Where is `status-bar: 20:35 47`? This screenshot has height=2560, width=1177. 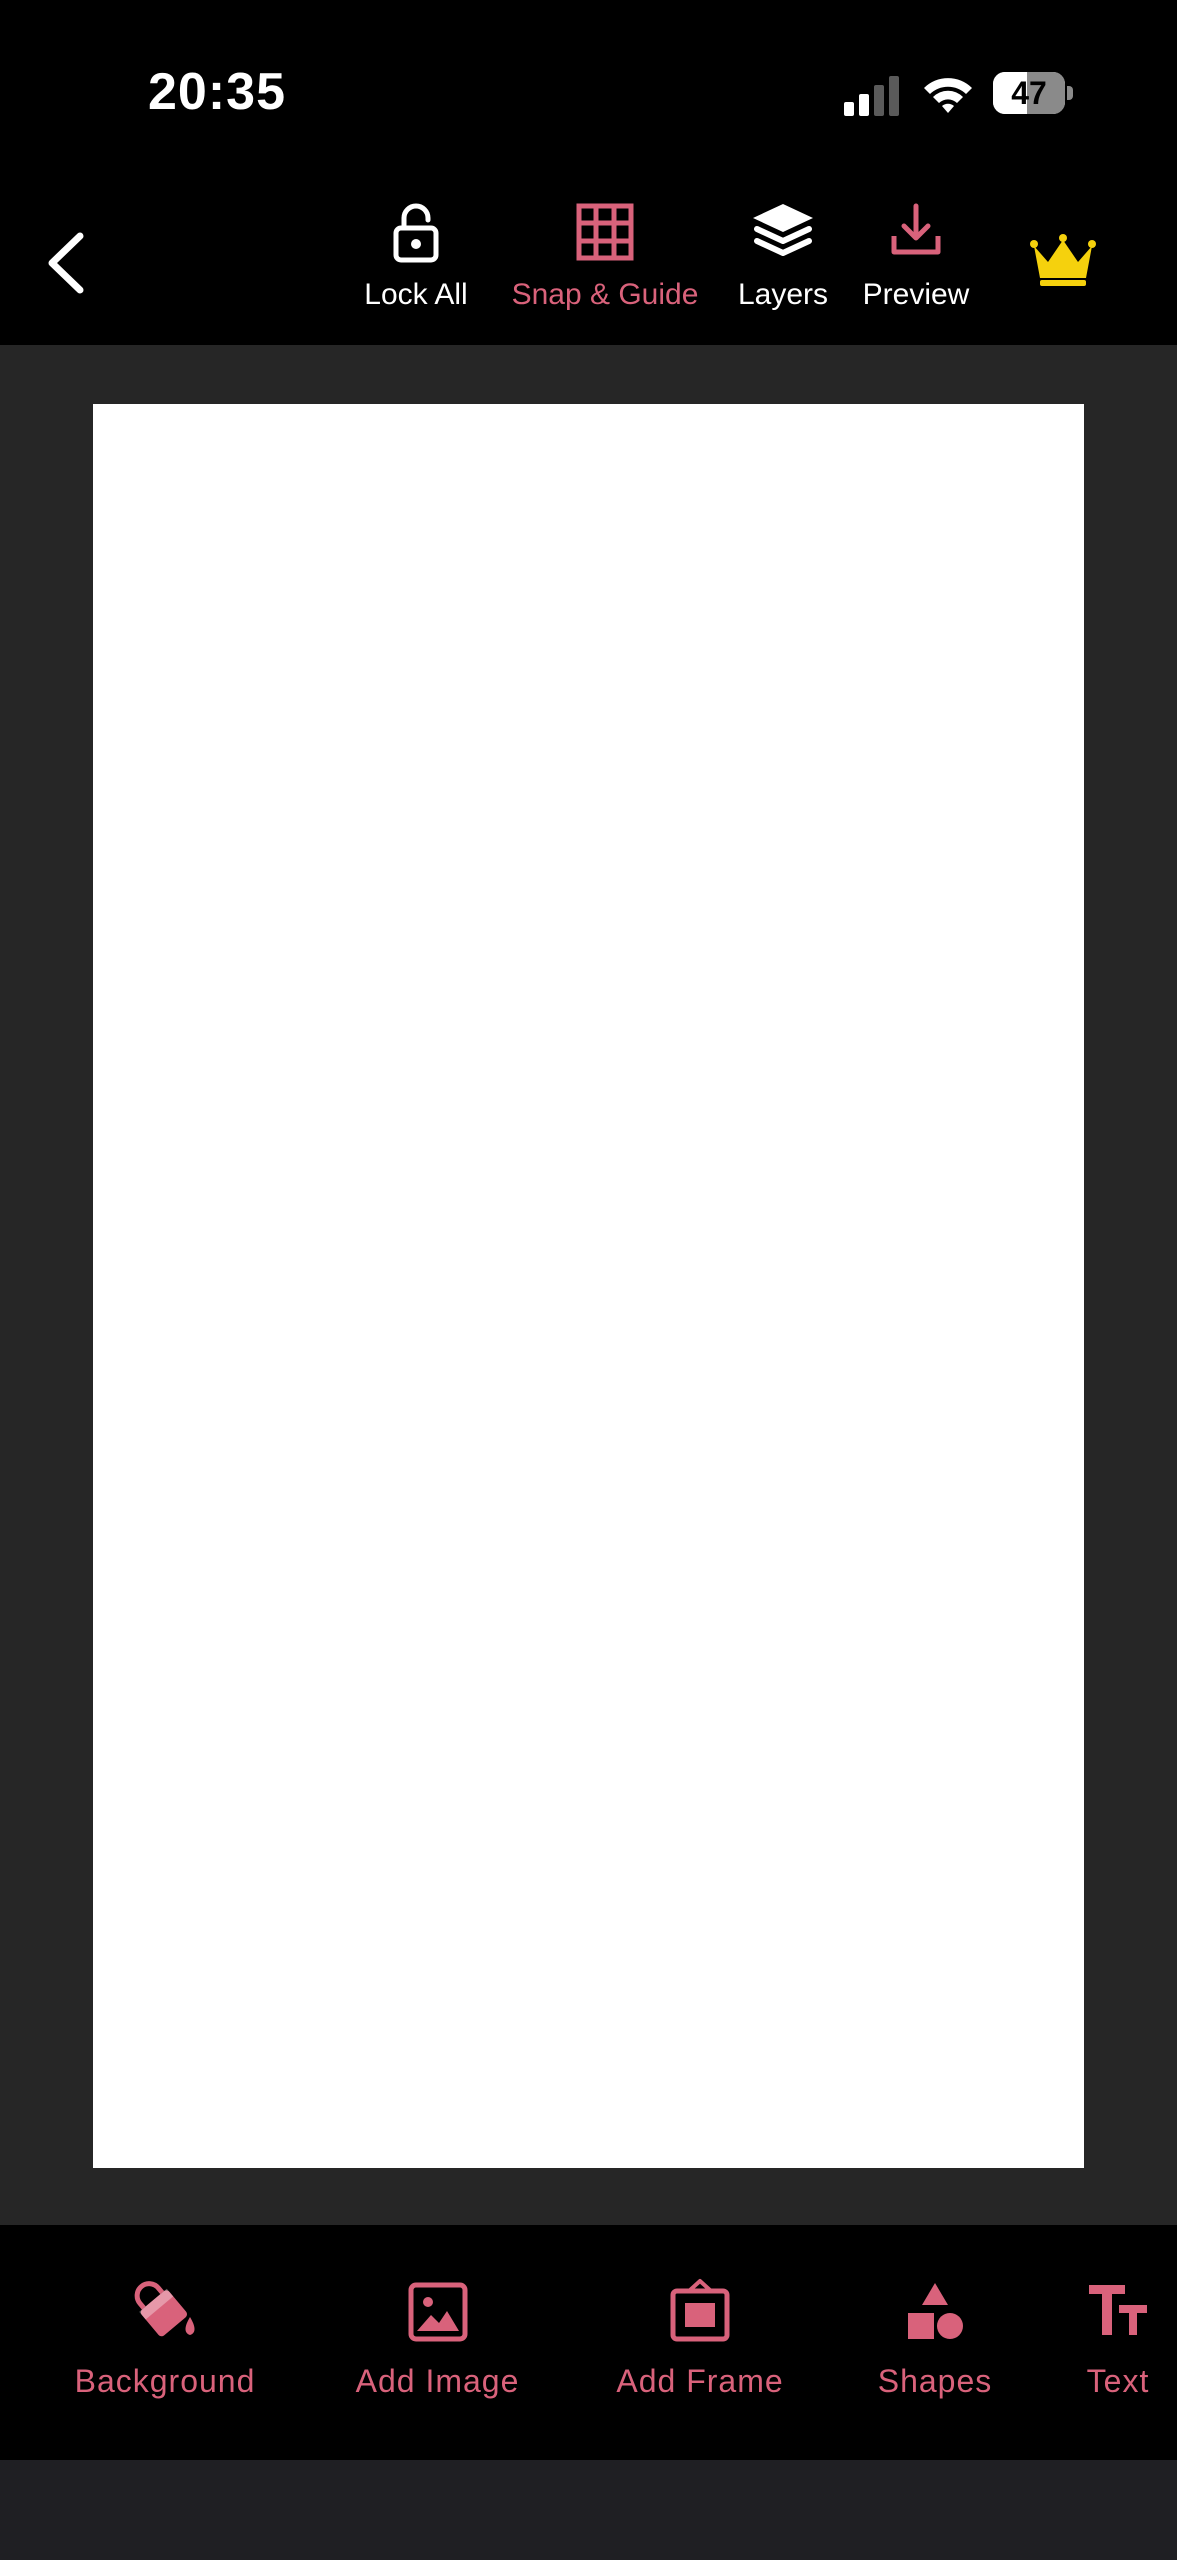
status-bar: 20:35 47 is located at coordinates (588, 90).